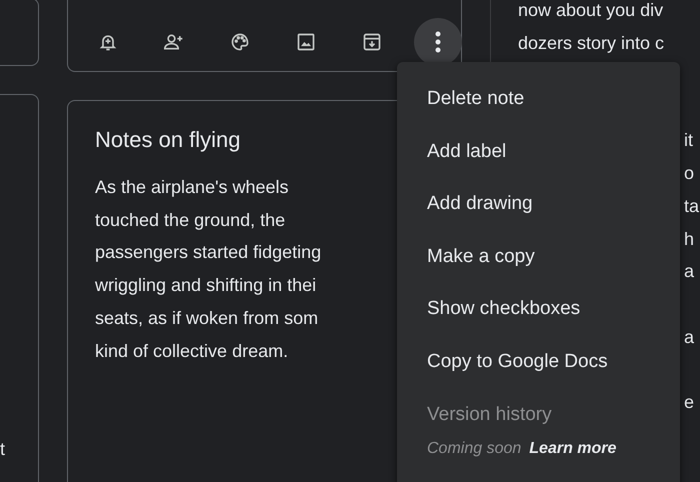  Describe the element at coordinates (692, 206) in the screenshot. I see `note-text: it o ta h a` at that location.